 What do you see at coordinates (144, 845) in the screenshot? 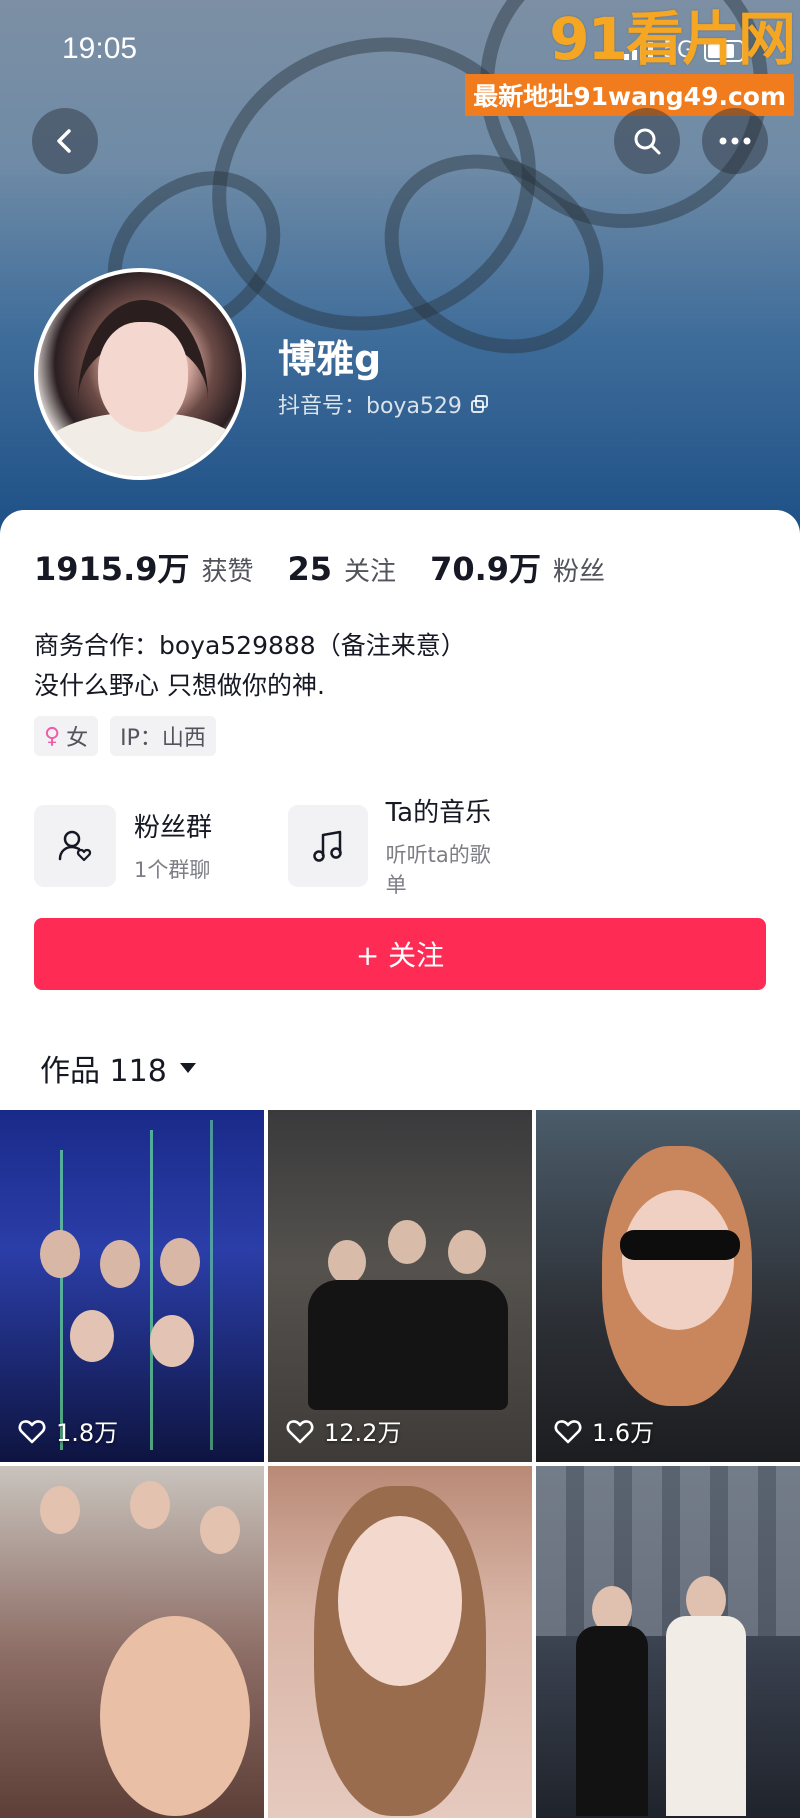
I see `fan-group-entry: 粉丝群 1个群聊` at bounding box center [144, 845].